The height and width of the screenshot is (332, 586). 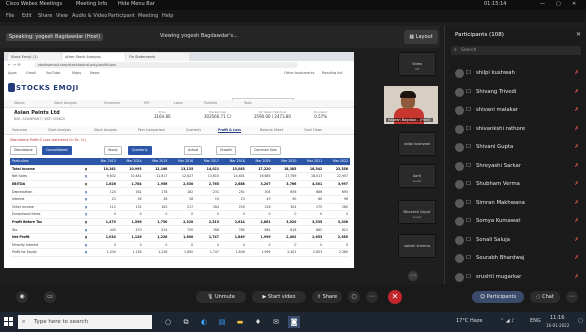 I want to click on participants-button: ☺ Participants, so click(x=498, y=297).